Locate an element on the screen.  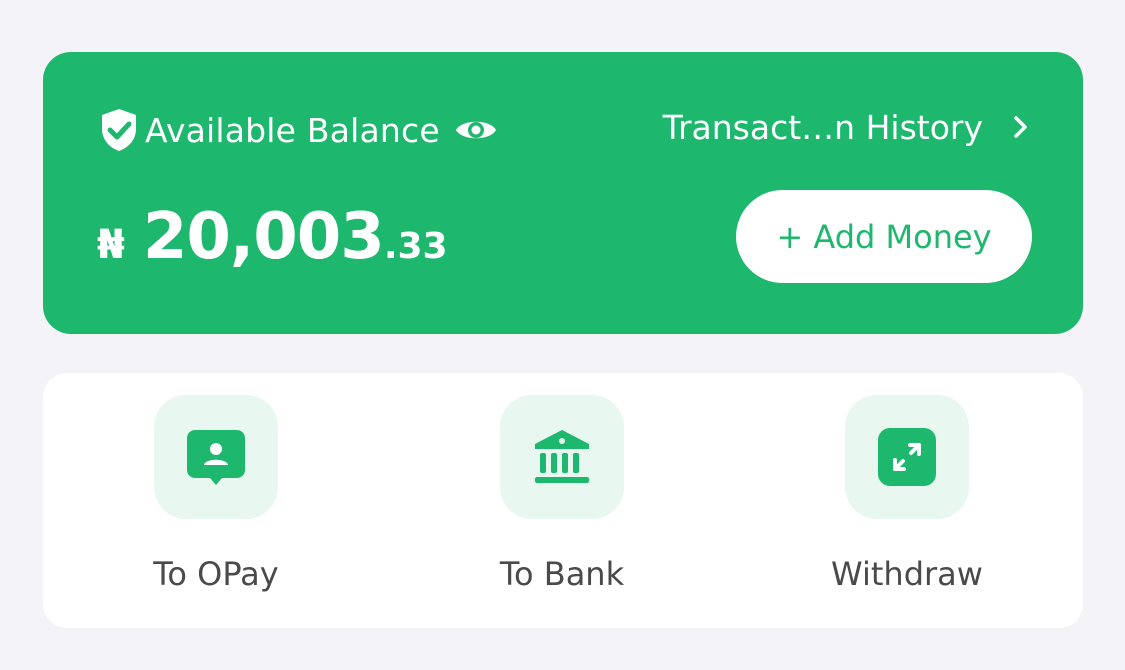
shield-check-icon is located at coordinates (119, 130).